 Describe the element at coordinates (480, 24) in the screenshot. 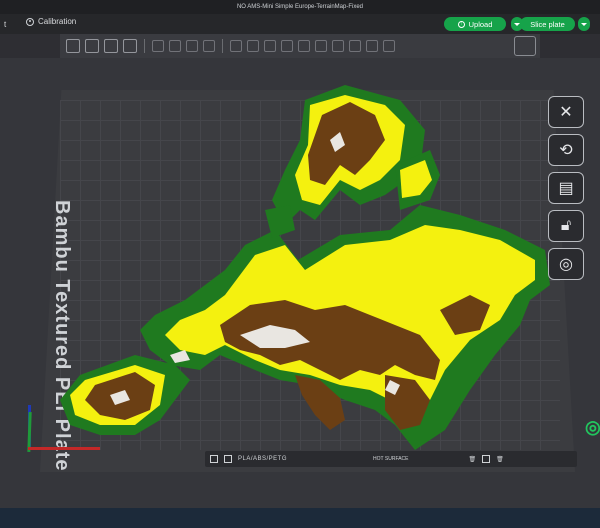

I see `upload-label: Upload` at that location.